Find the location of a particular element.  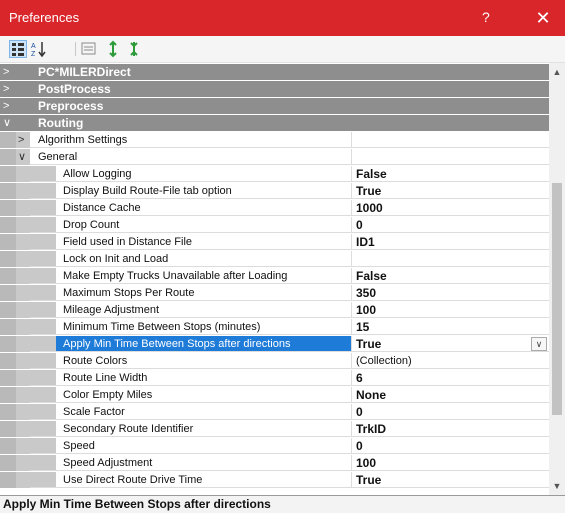

close-button: ✕ is located at coordinates (543, 18).